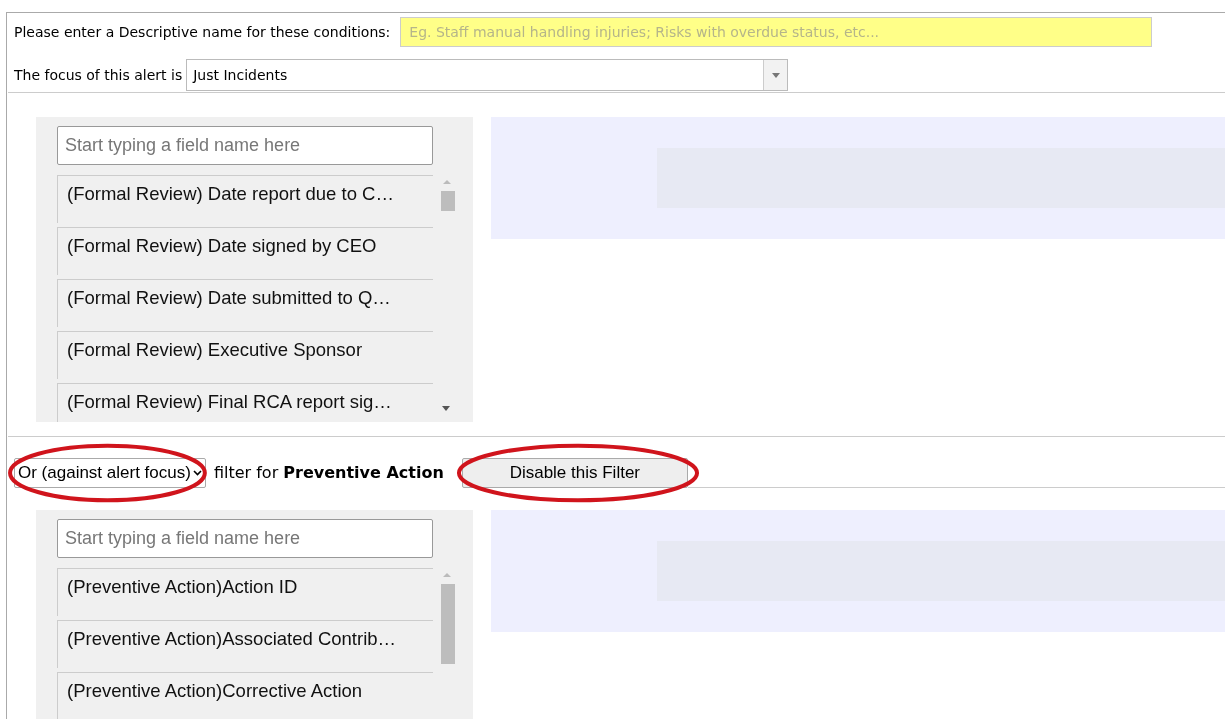 The image size is (1225, 719). Describe the element at coordinates (328, 473) in the screenshot. I see `filter-caption: filter for Preventive Action` at that location.